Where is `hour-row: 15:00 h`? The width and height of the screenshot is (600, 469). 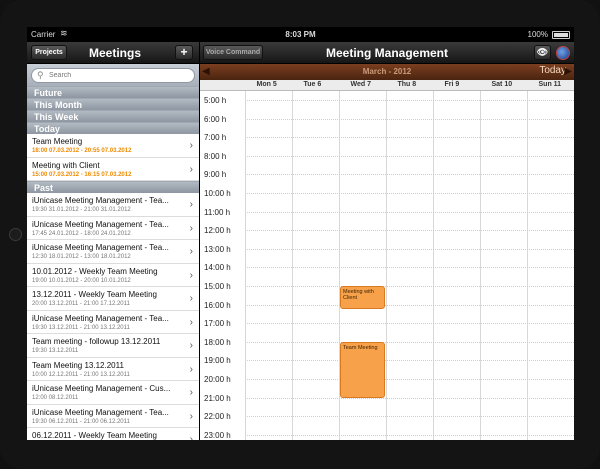
hour-row: 15:00 h is located at coordinates (387, 286).